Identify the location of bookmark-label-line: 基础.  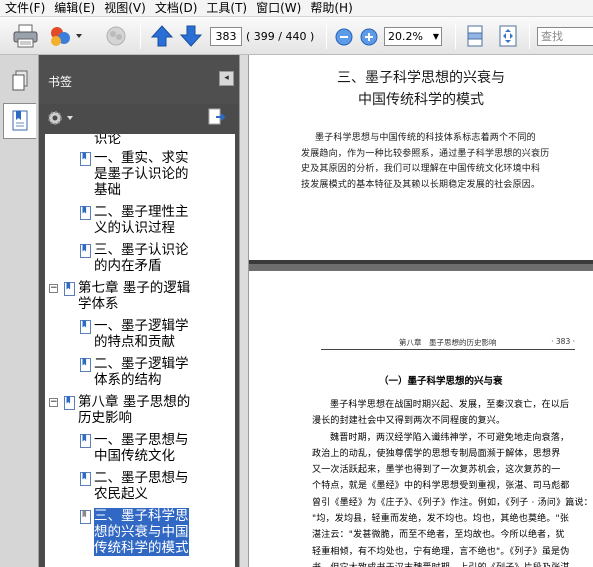
(107, 190).